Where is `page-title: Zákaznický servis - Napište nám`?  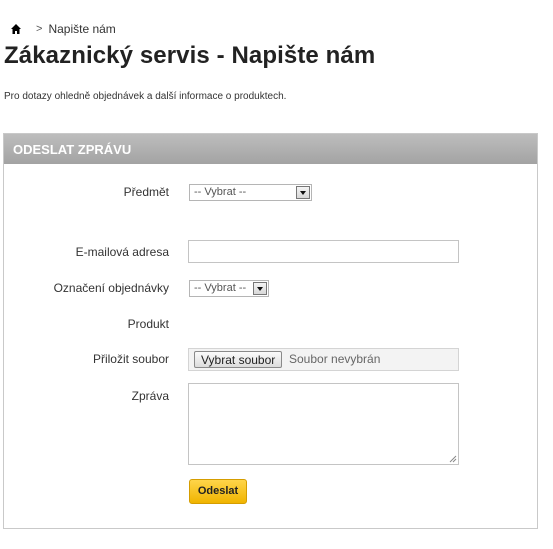
page-title: Zákaznický servis - Napište nám is located at coordinates (190, 55).